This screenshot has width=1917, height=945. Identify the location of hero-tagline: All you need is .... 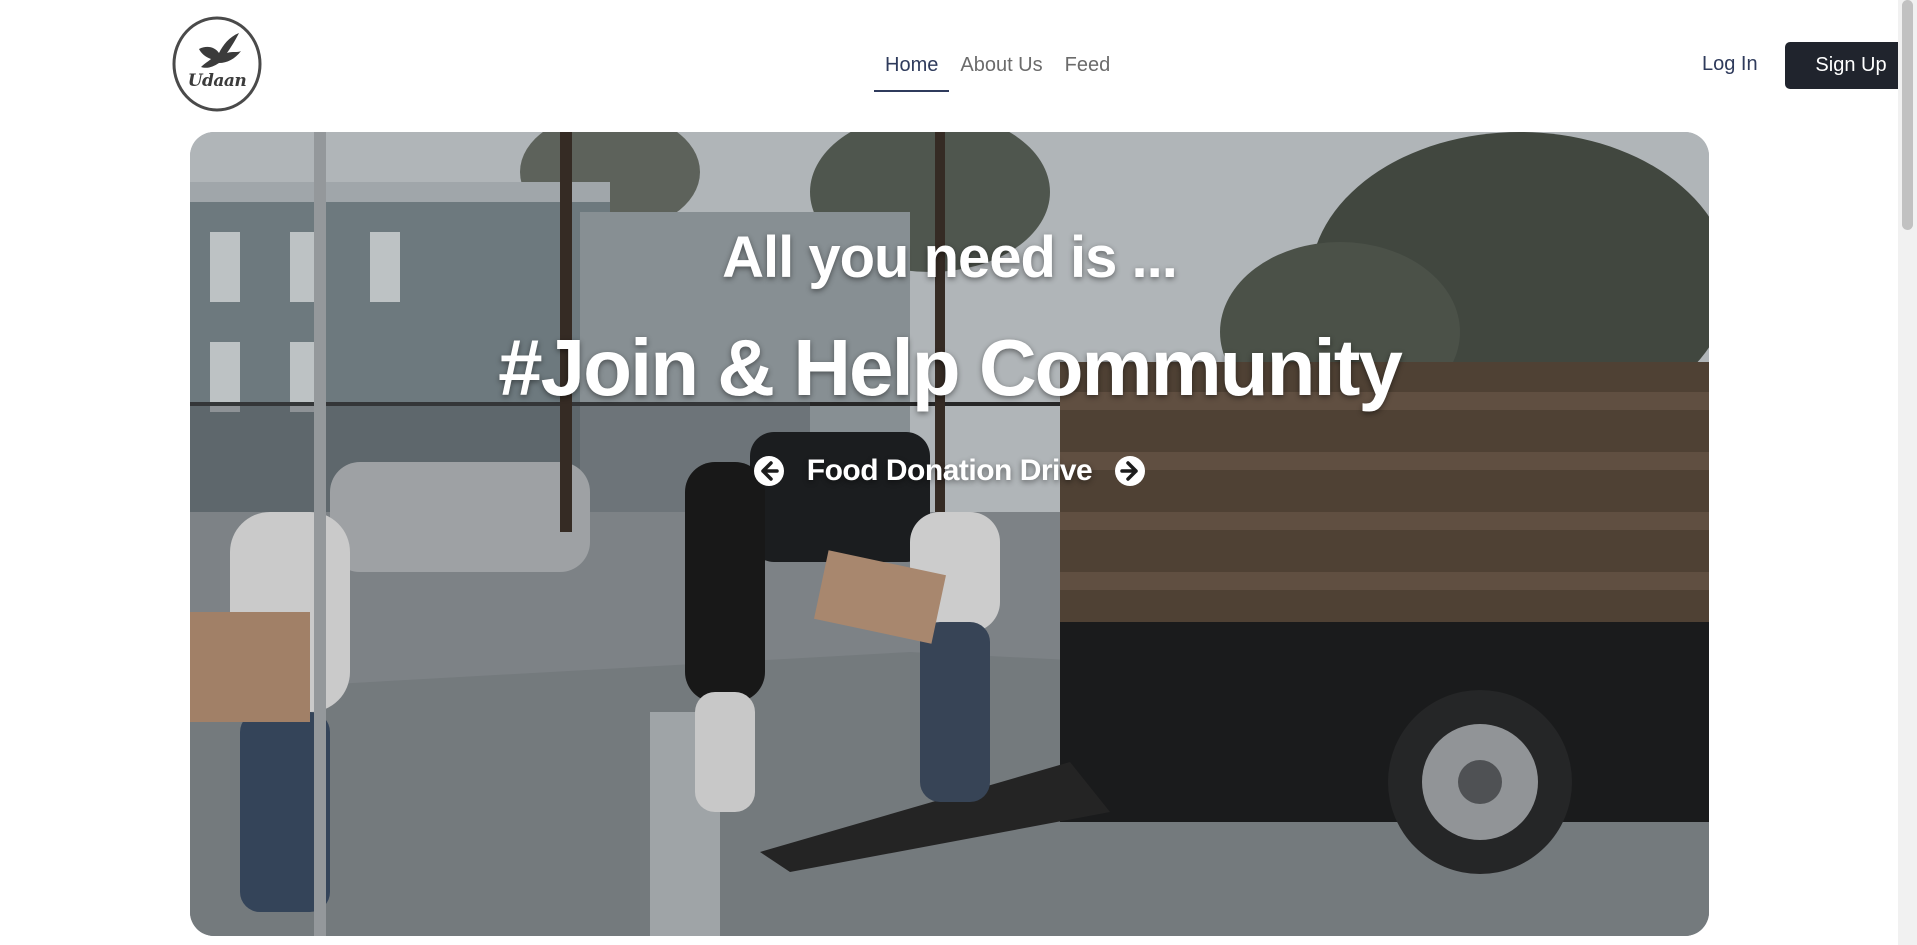
(950, 257).